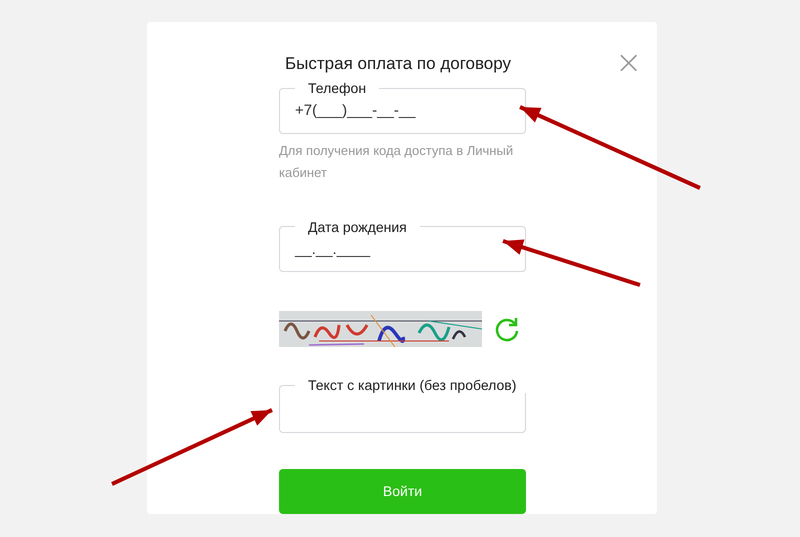  I want to click on field-label: Дата рождения, so click(357, 226).